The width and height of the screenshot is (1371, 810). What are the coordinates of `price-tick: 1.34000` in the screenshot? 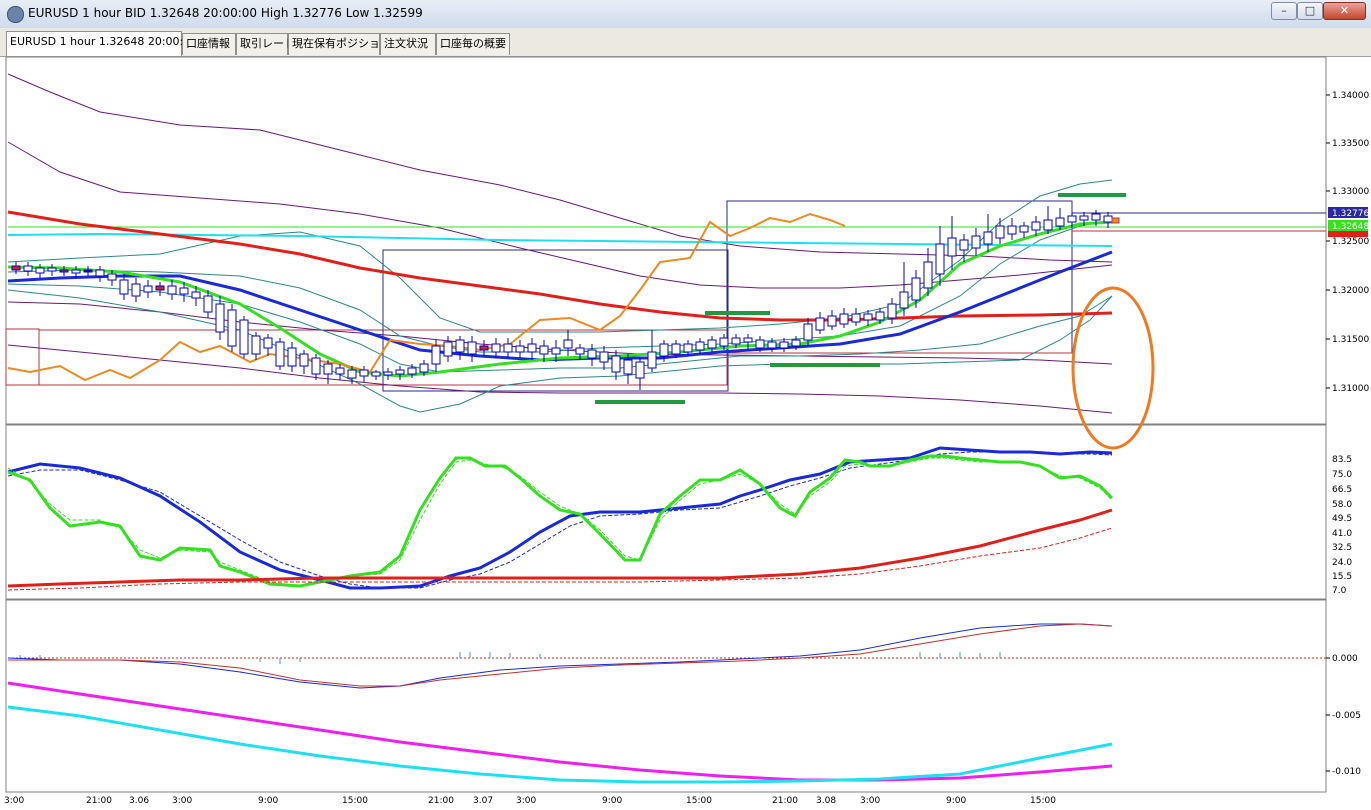 It's located at (1350, 96).